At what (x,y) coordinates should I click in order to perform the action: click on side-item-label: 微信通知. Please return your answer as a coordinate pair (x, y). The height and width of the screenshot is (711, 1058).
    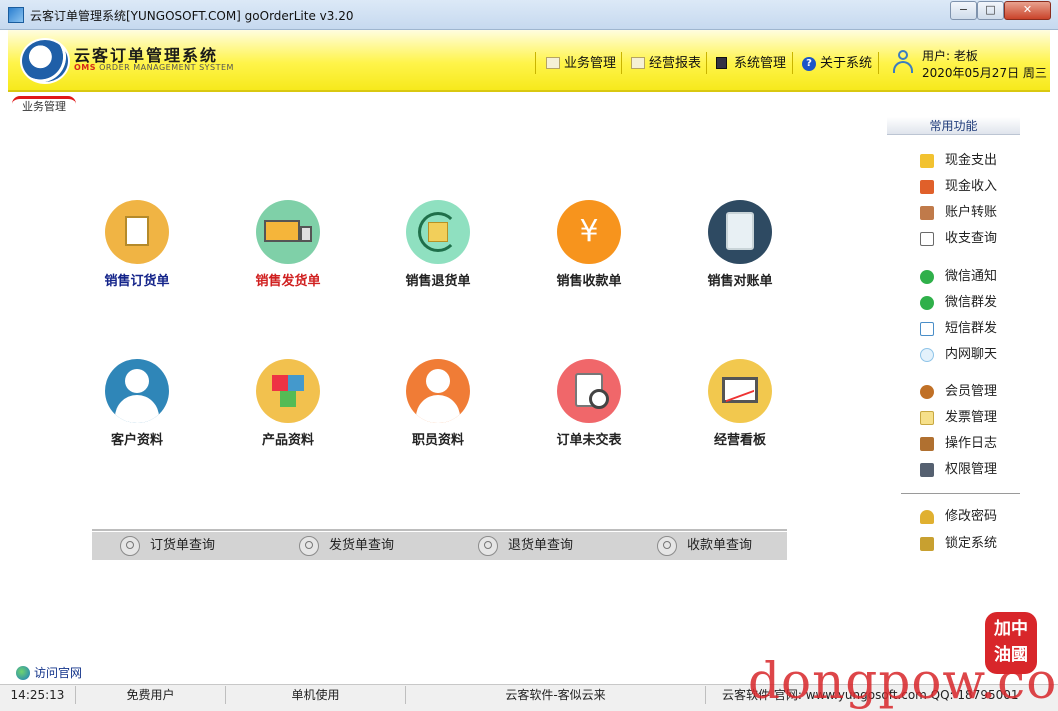
    Looking at the image, I should click on (971, 276).